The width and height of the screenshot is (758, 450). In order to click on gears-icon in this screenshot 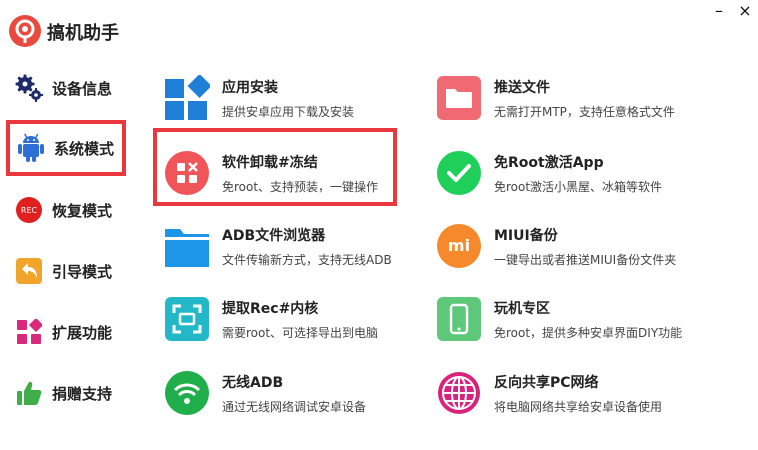, I will do `click(29, 88)`.